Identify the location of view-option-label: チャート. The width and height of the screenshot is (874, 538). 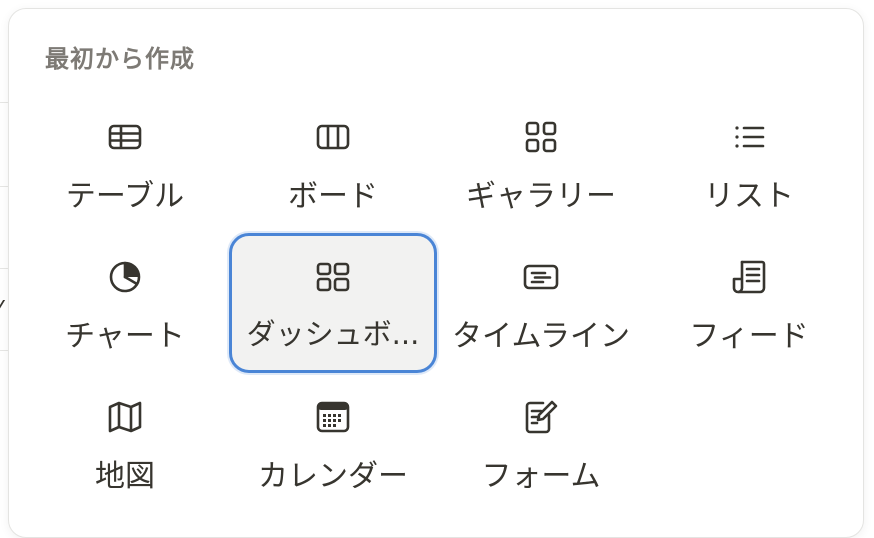
(125, 333).